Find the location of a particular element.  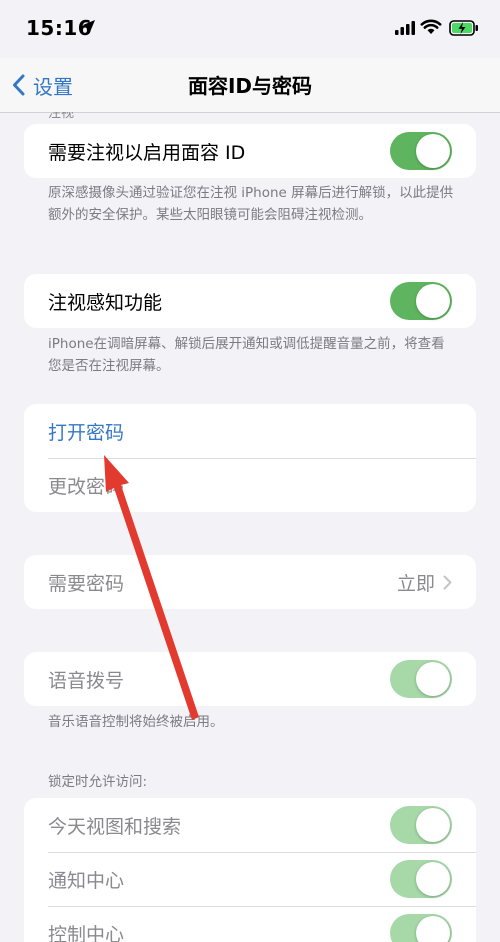

voice-dial-note: 音乐语音控制将始终被启用。 is located at coordinates (136, 722).